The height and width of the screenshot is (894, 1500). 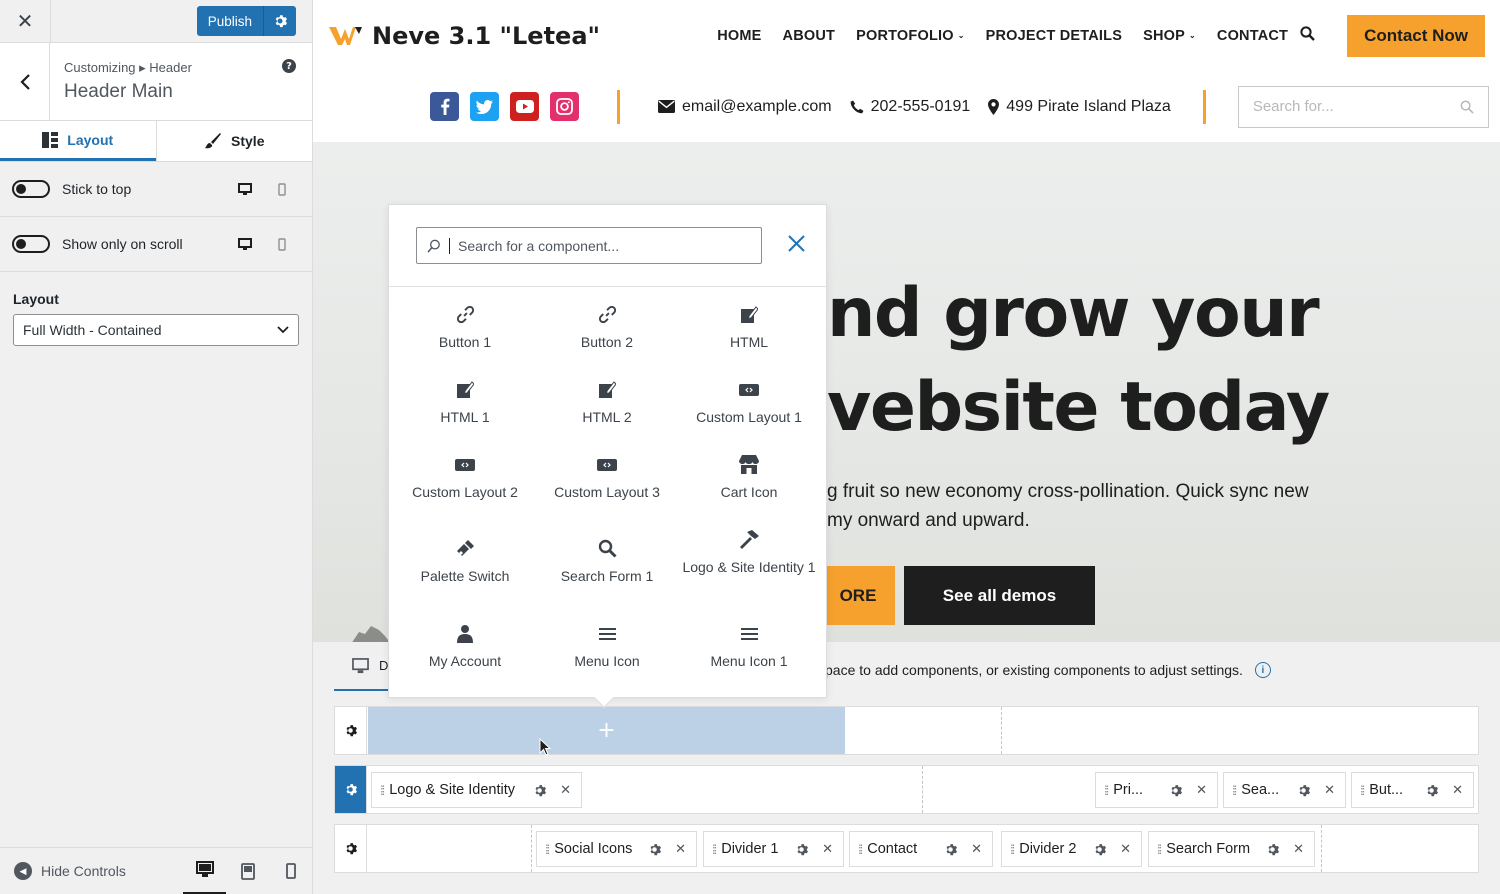 I want to click on nav-project-details: PROJECT DETAILS, so click(x=1054, y=36).